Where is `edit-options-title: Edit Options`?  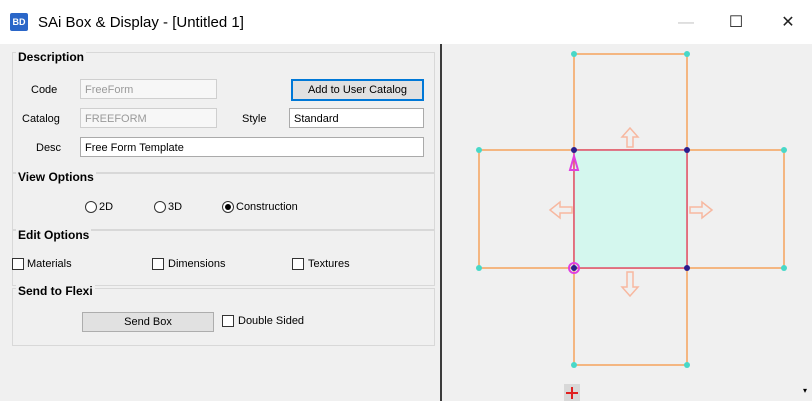
edit-options-title: Edit Options is located at coordinates (54, 235).